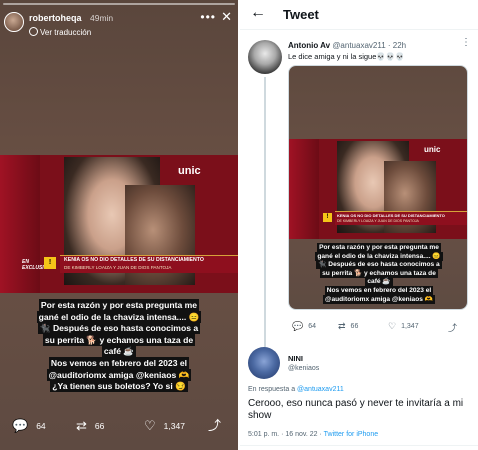 The image size is (478, 450). I want to click on more-horizontal-icon: •••, so click(208, 17).